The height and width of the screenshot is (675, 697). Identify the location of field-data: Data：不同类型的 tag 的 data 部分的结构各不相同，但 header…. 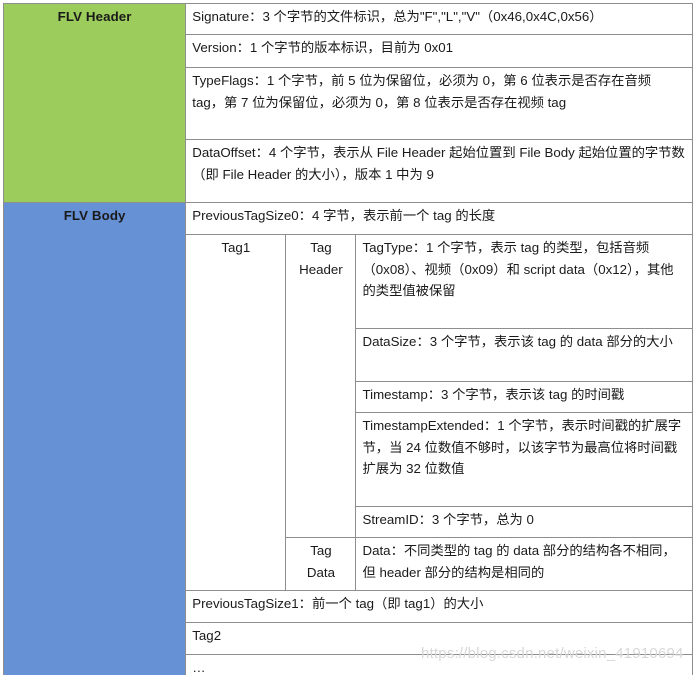
(524, 564).